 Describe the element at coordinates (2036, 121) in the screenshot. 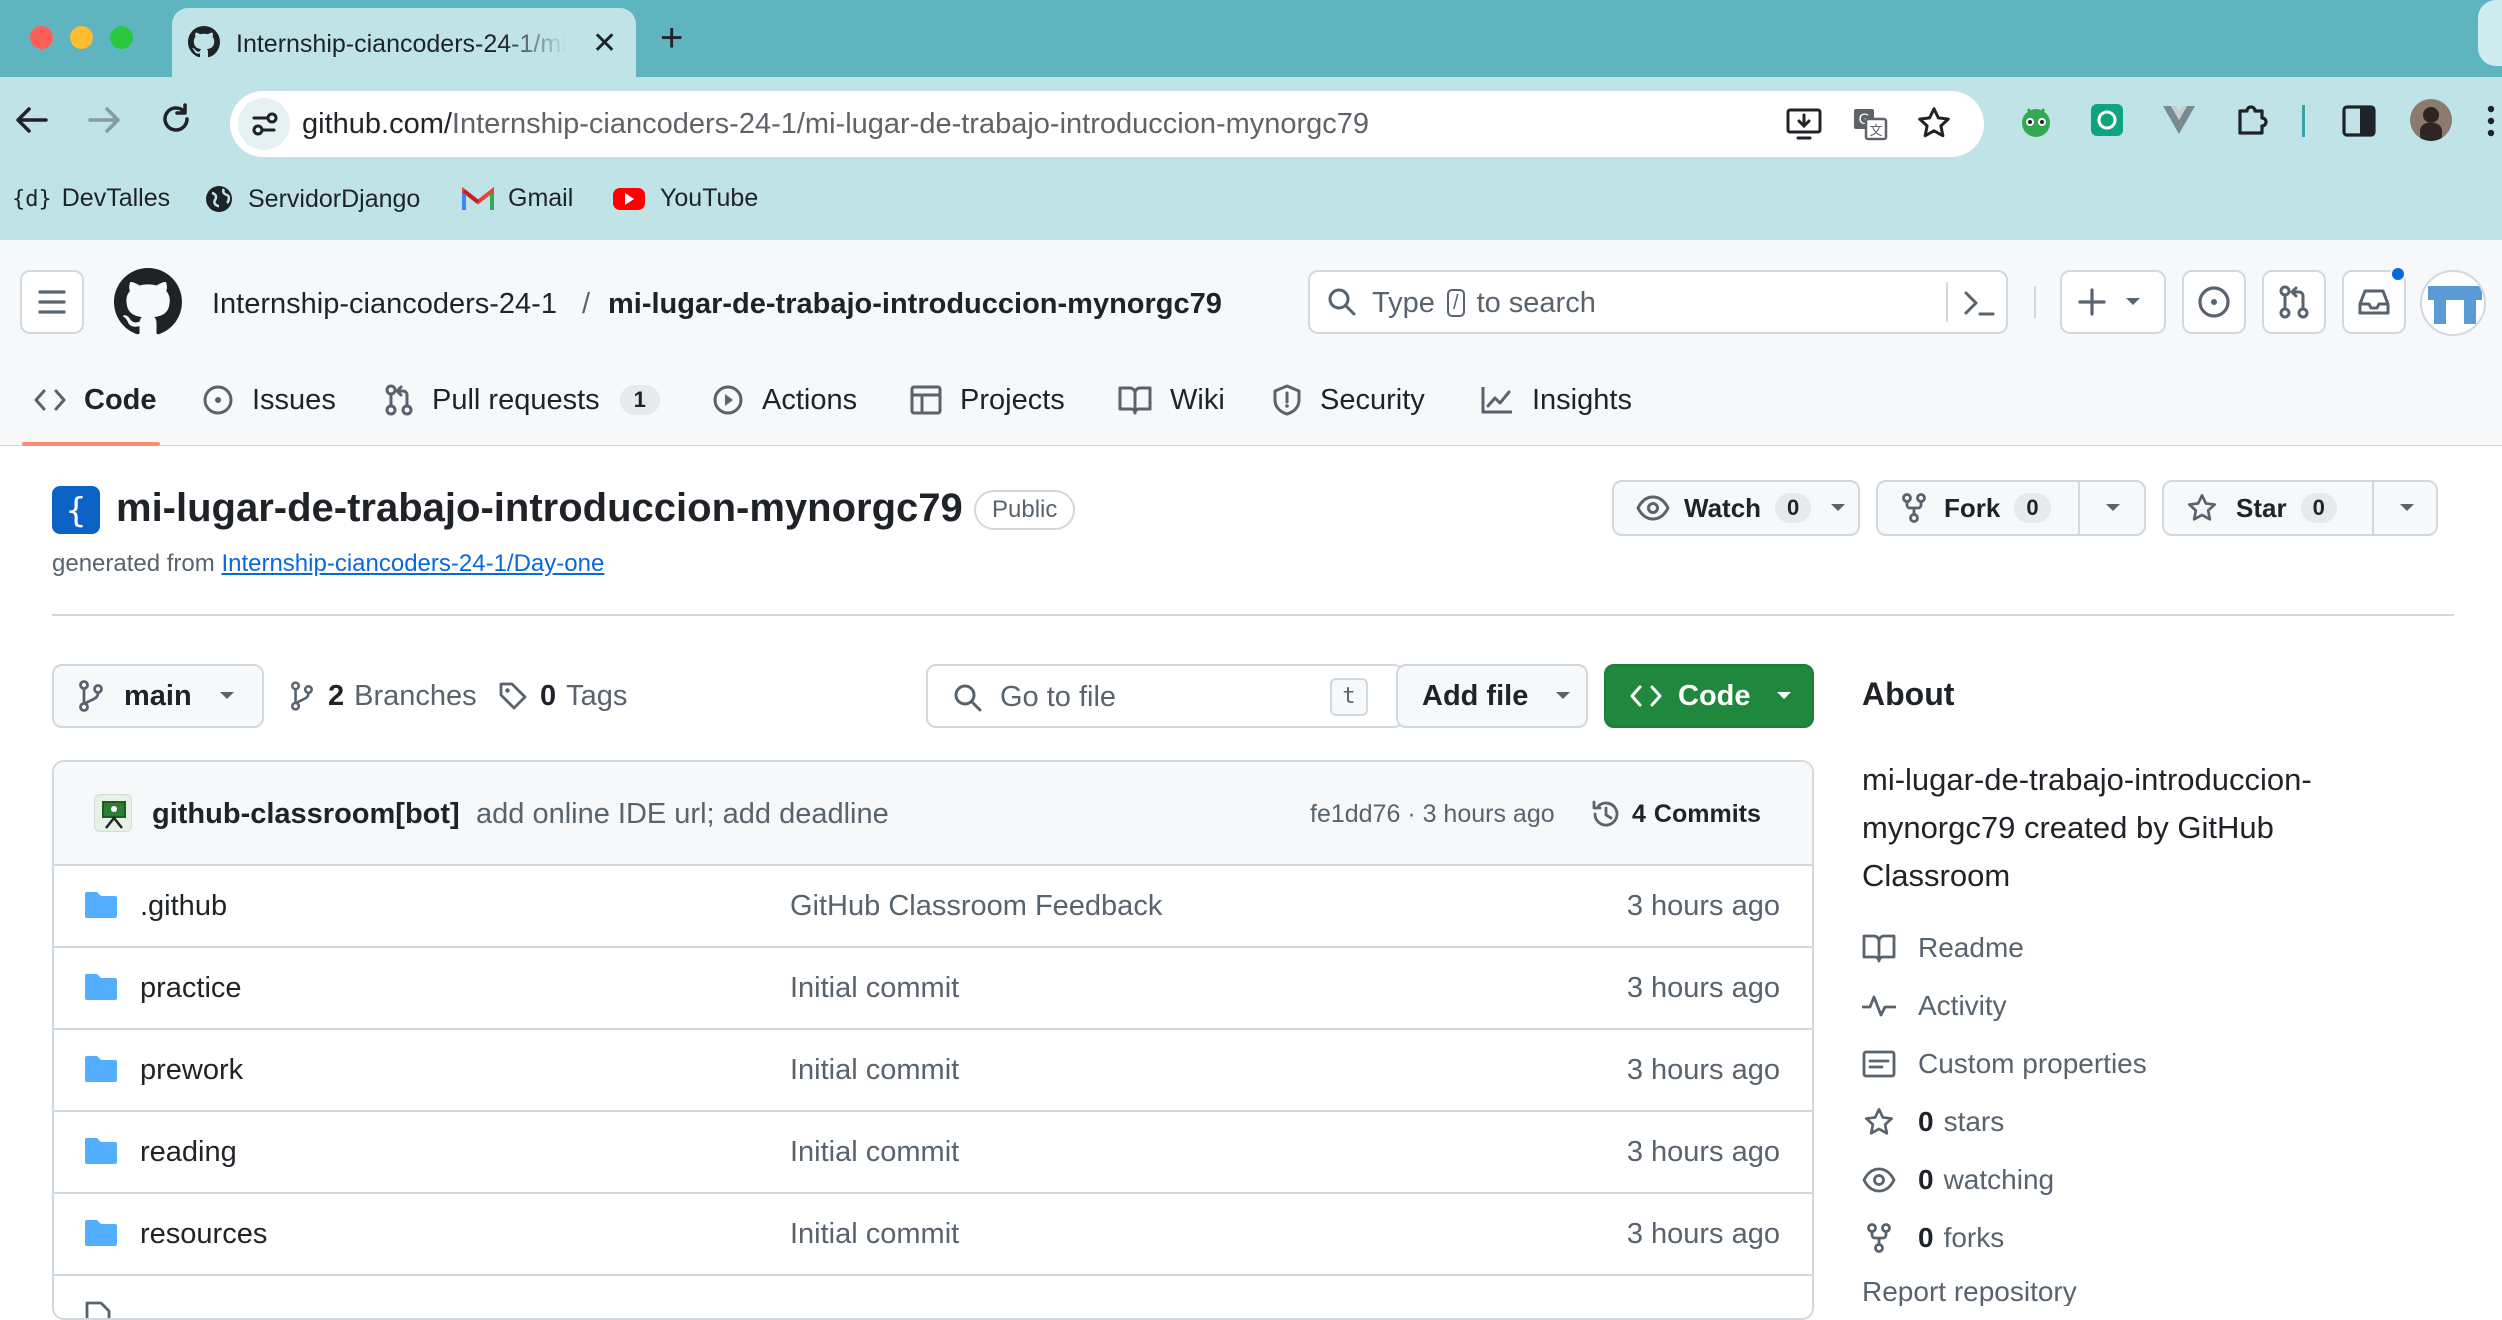

I see `extension-green-robot-icon` at that location.